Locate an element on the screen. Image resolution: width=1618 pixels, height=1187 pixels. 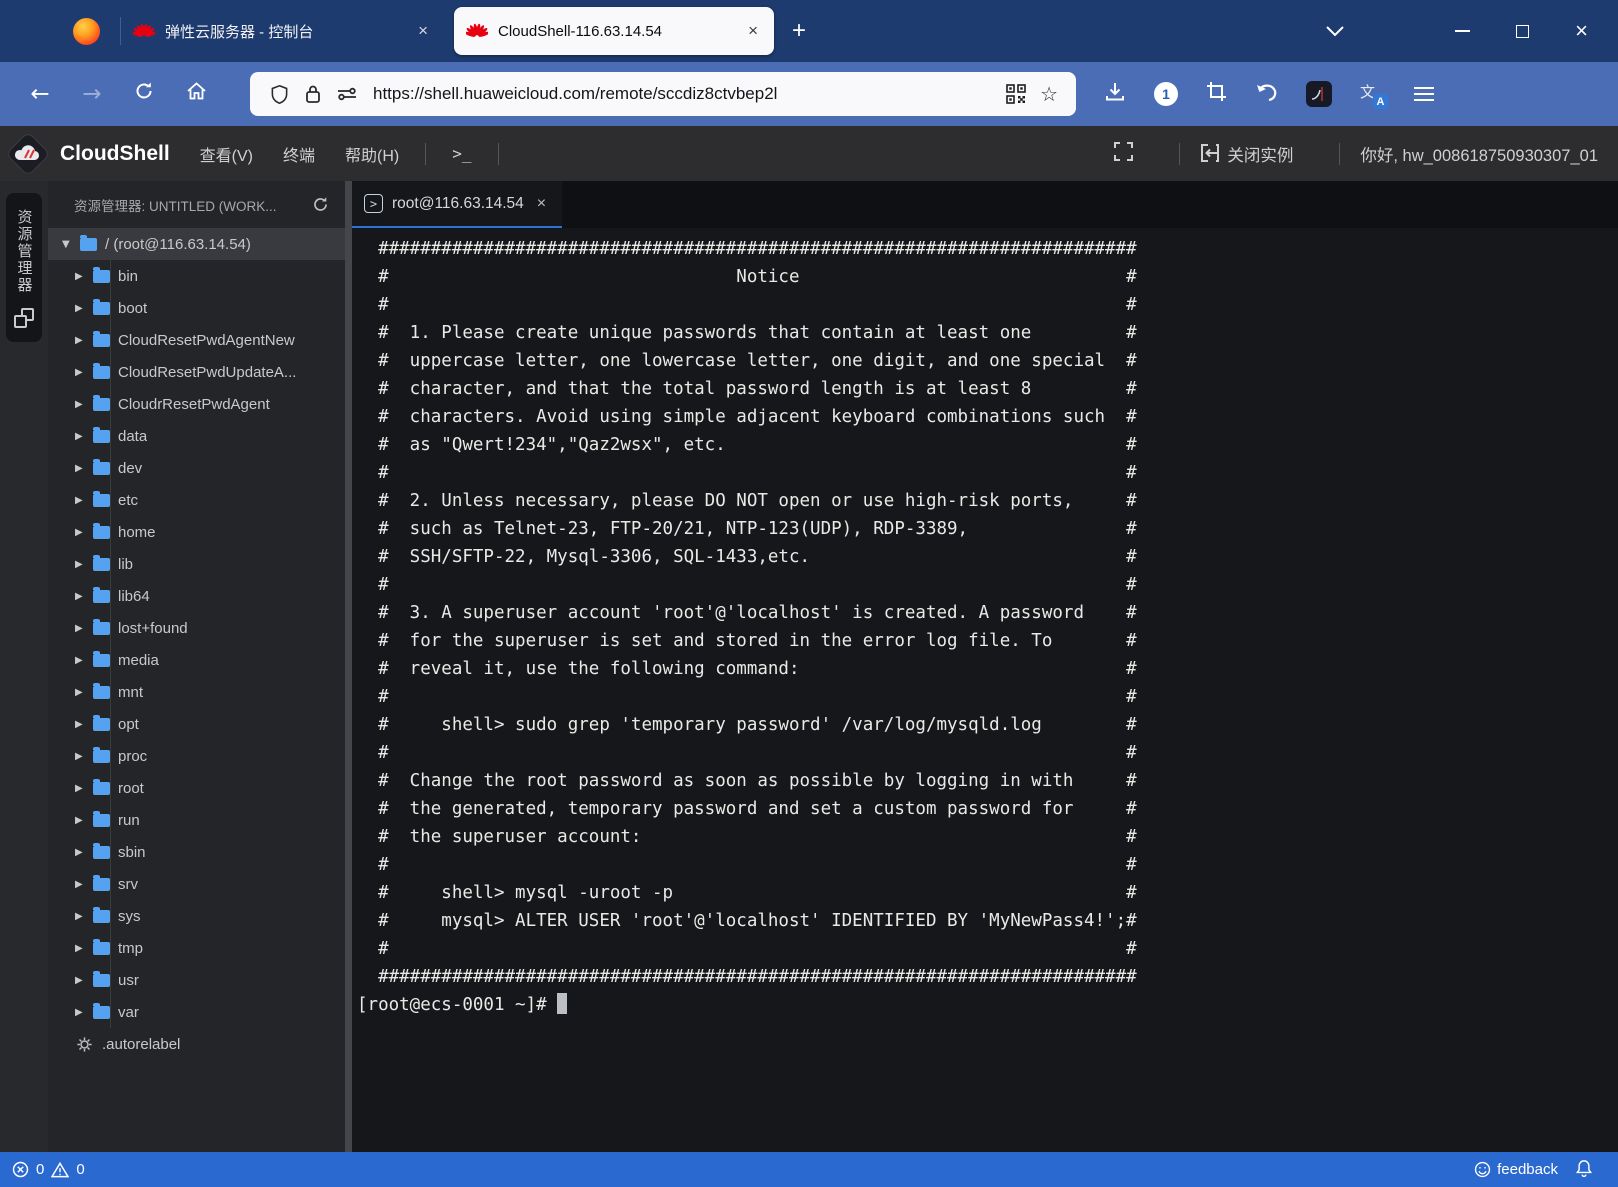
tree-row: ▶ tmp is located at coordinates (196, 948).